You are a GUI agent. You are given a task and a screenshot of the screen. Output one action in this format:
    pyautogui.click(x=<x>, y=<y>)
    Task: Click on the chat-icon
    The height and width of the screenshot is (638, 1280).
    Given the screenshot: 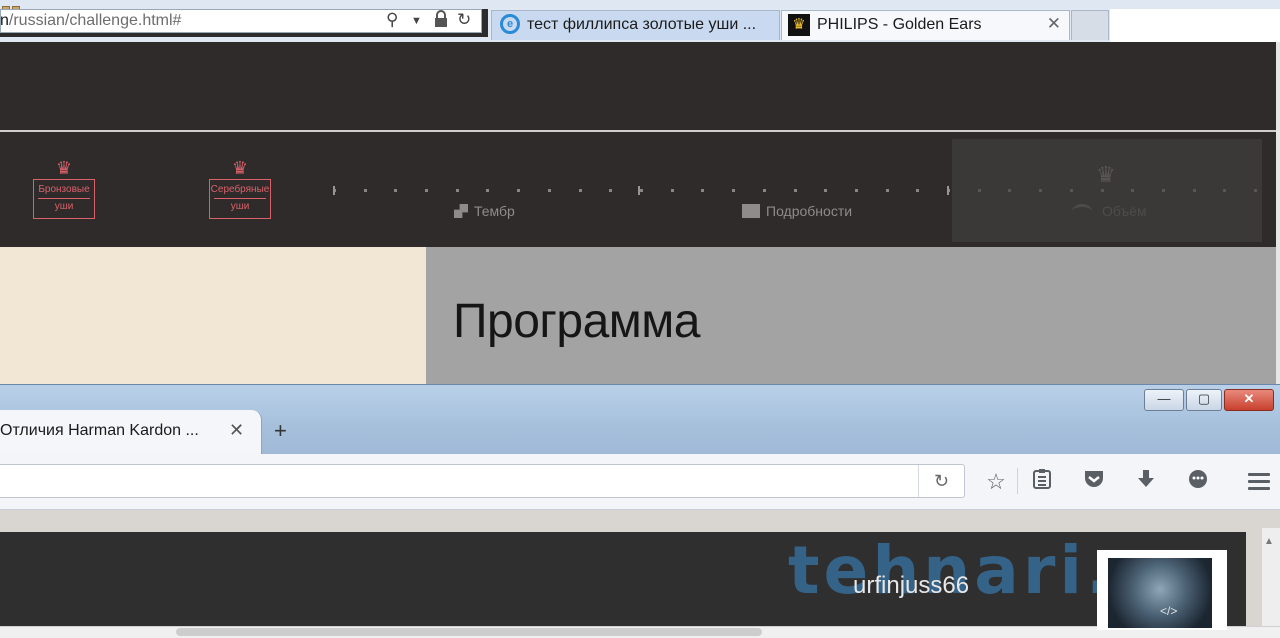 What is the action you would take?
    pyautogui.click(x=1198, y=482)
    